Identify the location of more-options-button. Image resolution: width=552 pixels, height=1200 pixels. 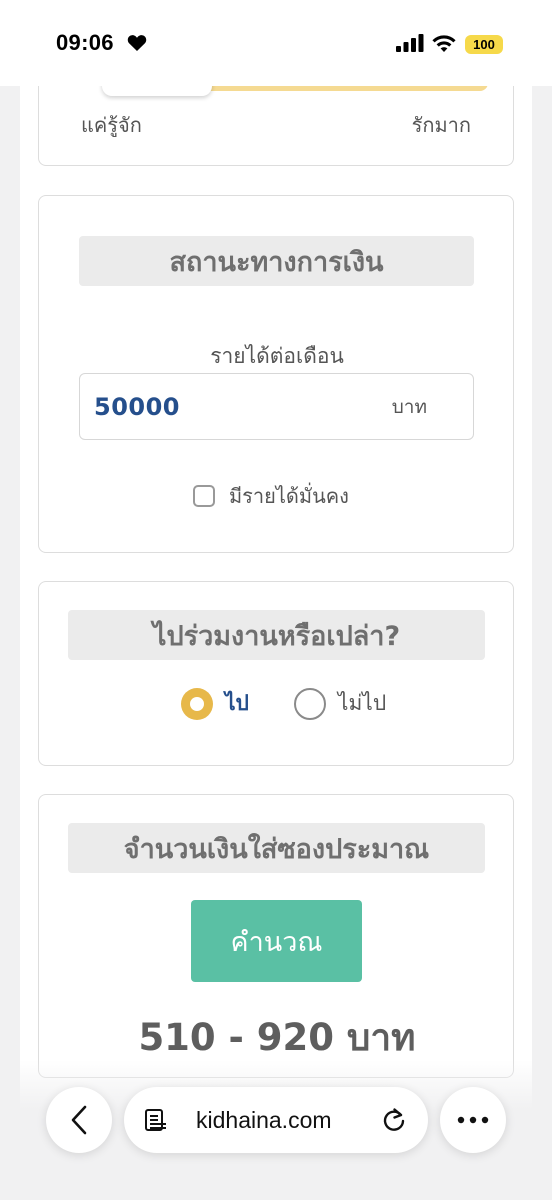
(473, 1120).